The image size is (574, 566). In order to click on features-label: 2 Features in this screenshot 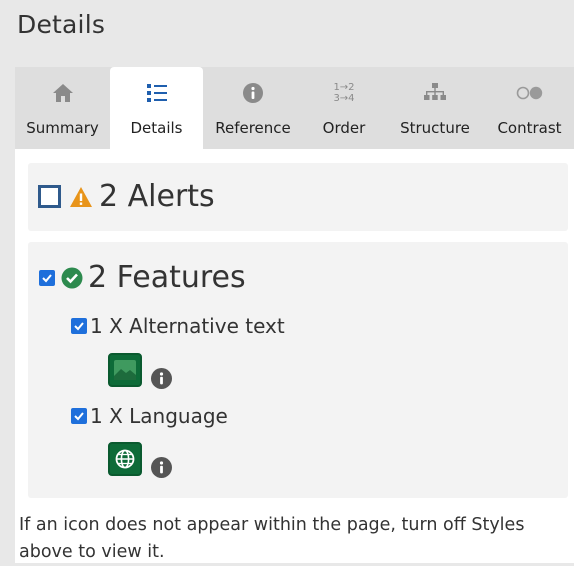, I will do `click(167, 277)`.